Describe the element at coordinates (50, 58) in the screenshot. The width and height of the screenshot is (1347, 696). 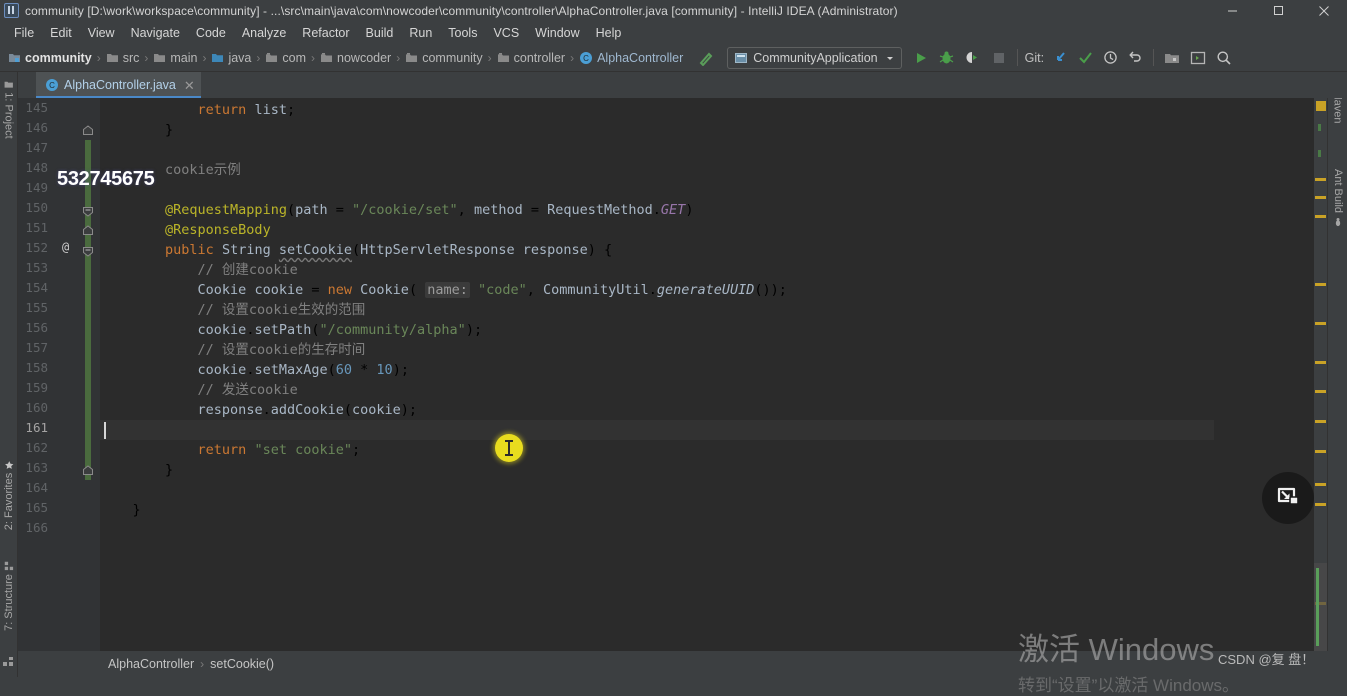
I see `breadcrumb-item-community-module: community` at that location.